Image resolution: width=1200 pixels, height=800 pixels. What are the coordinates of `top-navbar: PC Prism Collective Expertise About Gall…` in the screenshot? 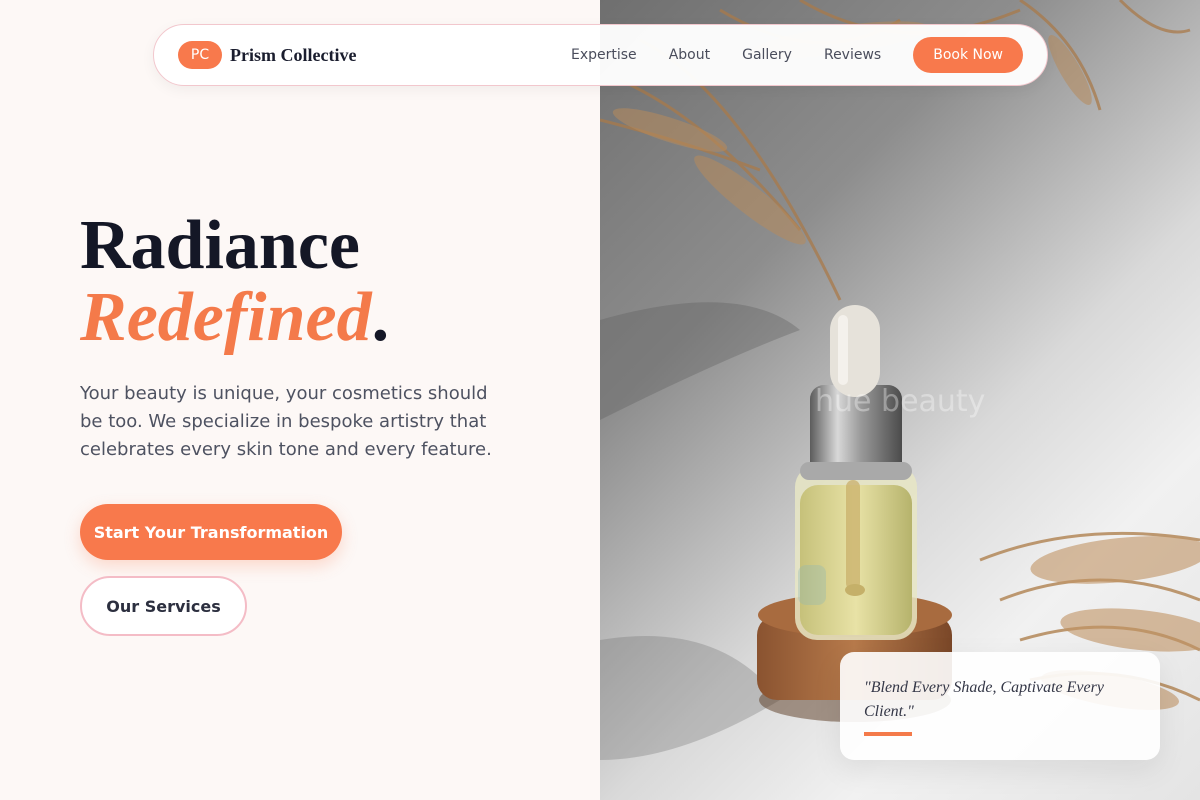 It's located at (600, 55).